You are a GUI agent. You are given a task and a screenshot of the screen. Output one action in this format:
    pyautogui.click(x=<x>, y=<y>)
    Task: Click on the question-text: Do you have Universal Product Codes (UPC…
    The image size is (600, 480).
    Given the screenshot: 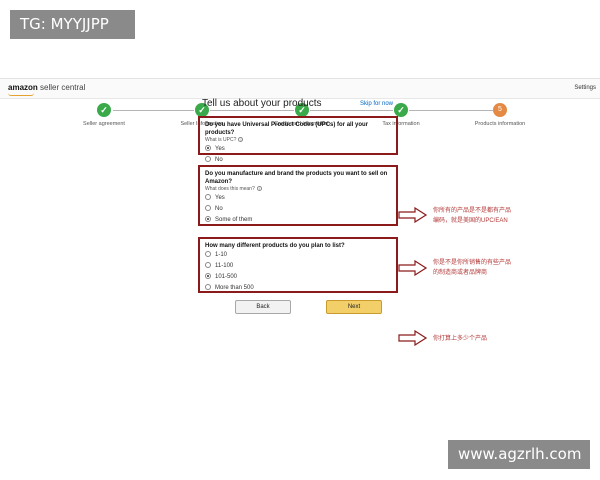 What is the action you would take?
    pyautogui.click(x=287, y=129)
    